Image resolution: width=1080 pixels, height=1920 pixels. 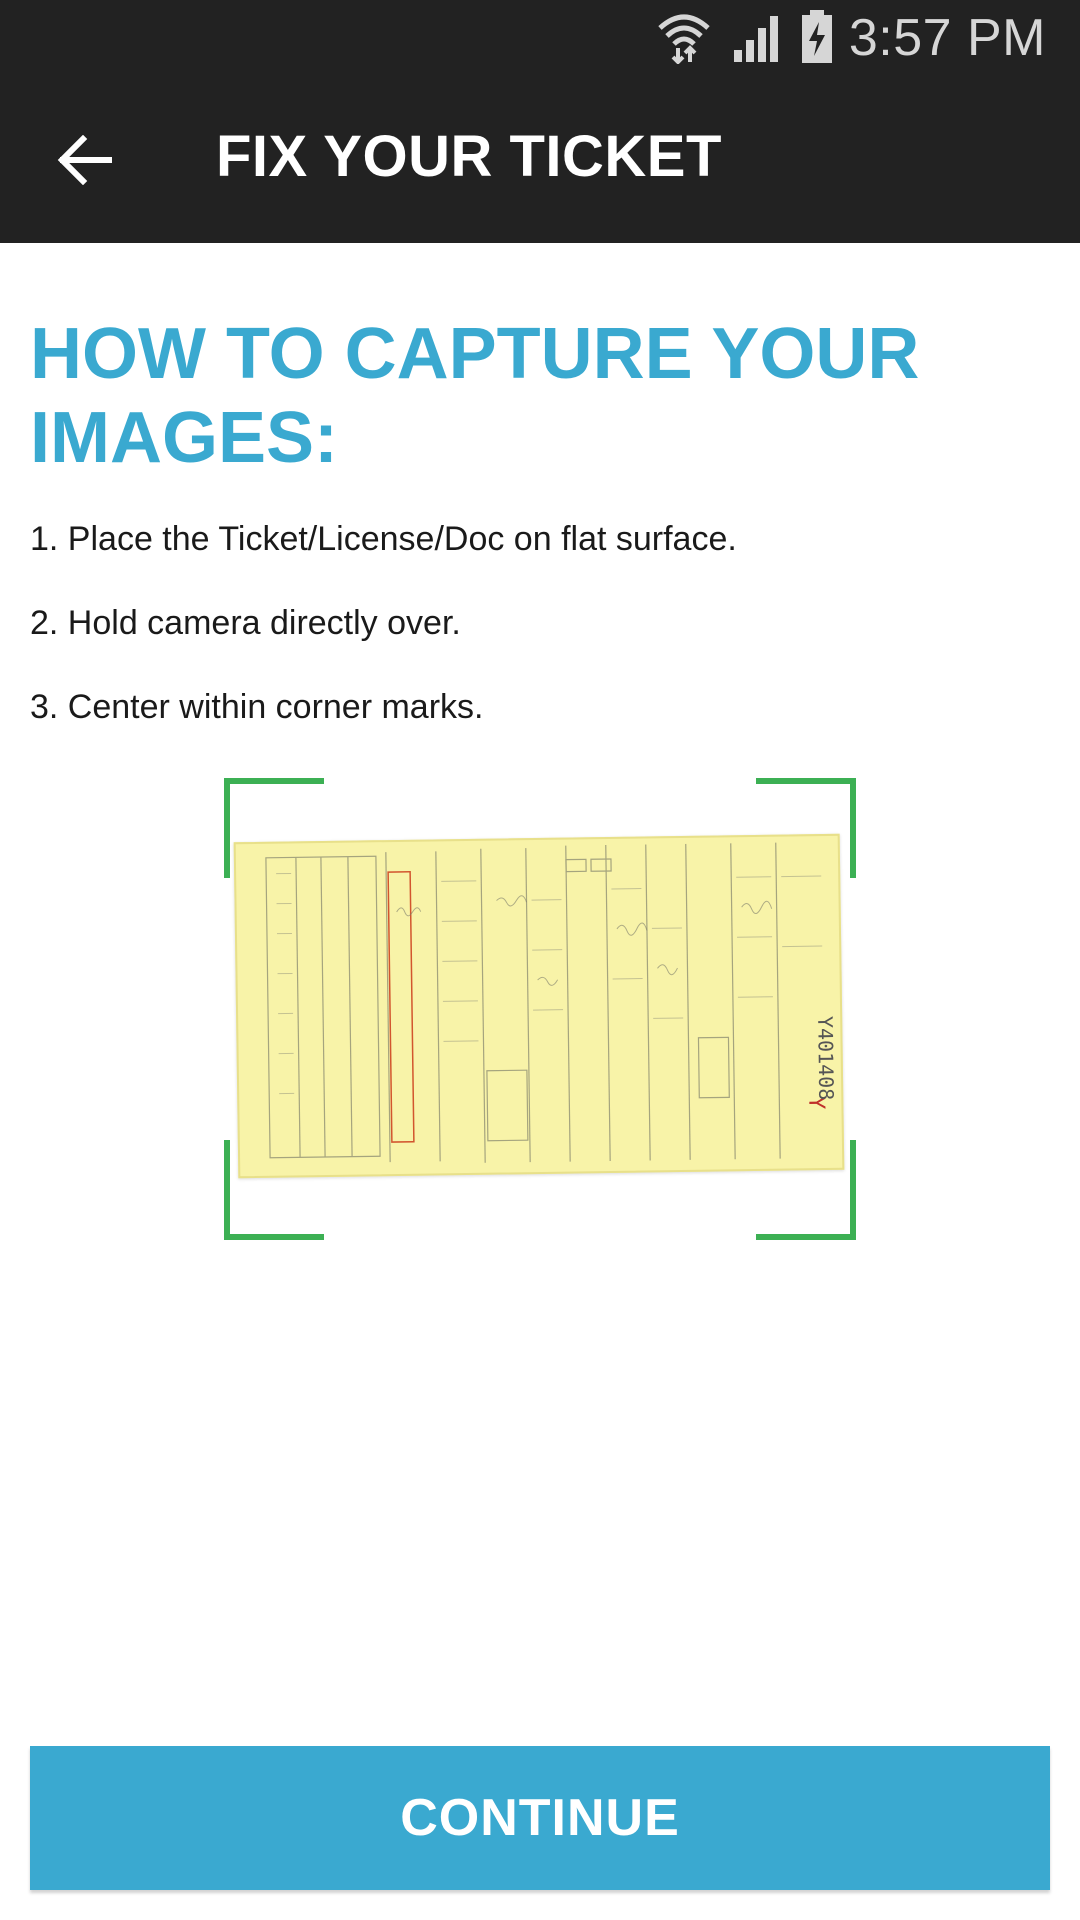 I want to click on arrow-left-icon, so click(x=84, y=160).